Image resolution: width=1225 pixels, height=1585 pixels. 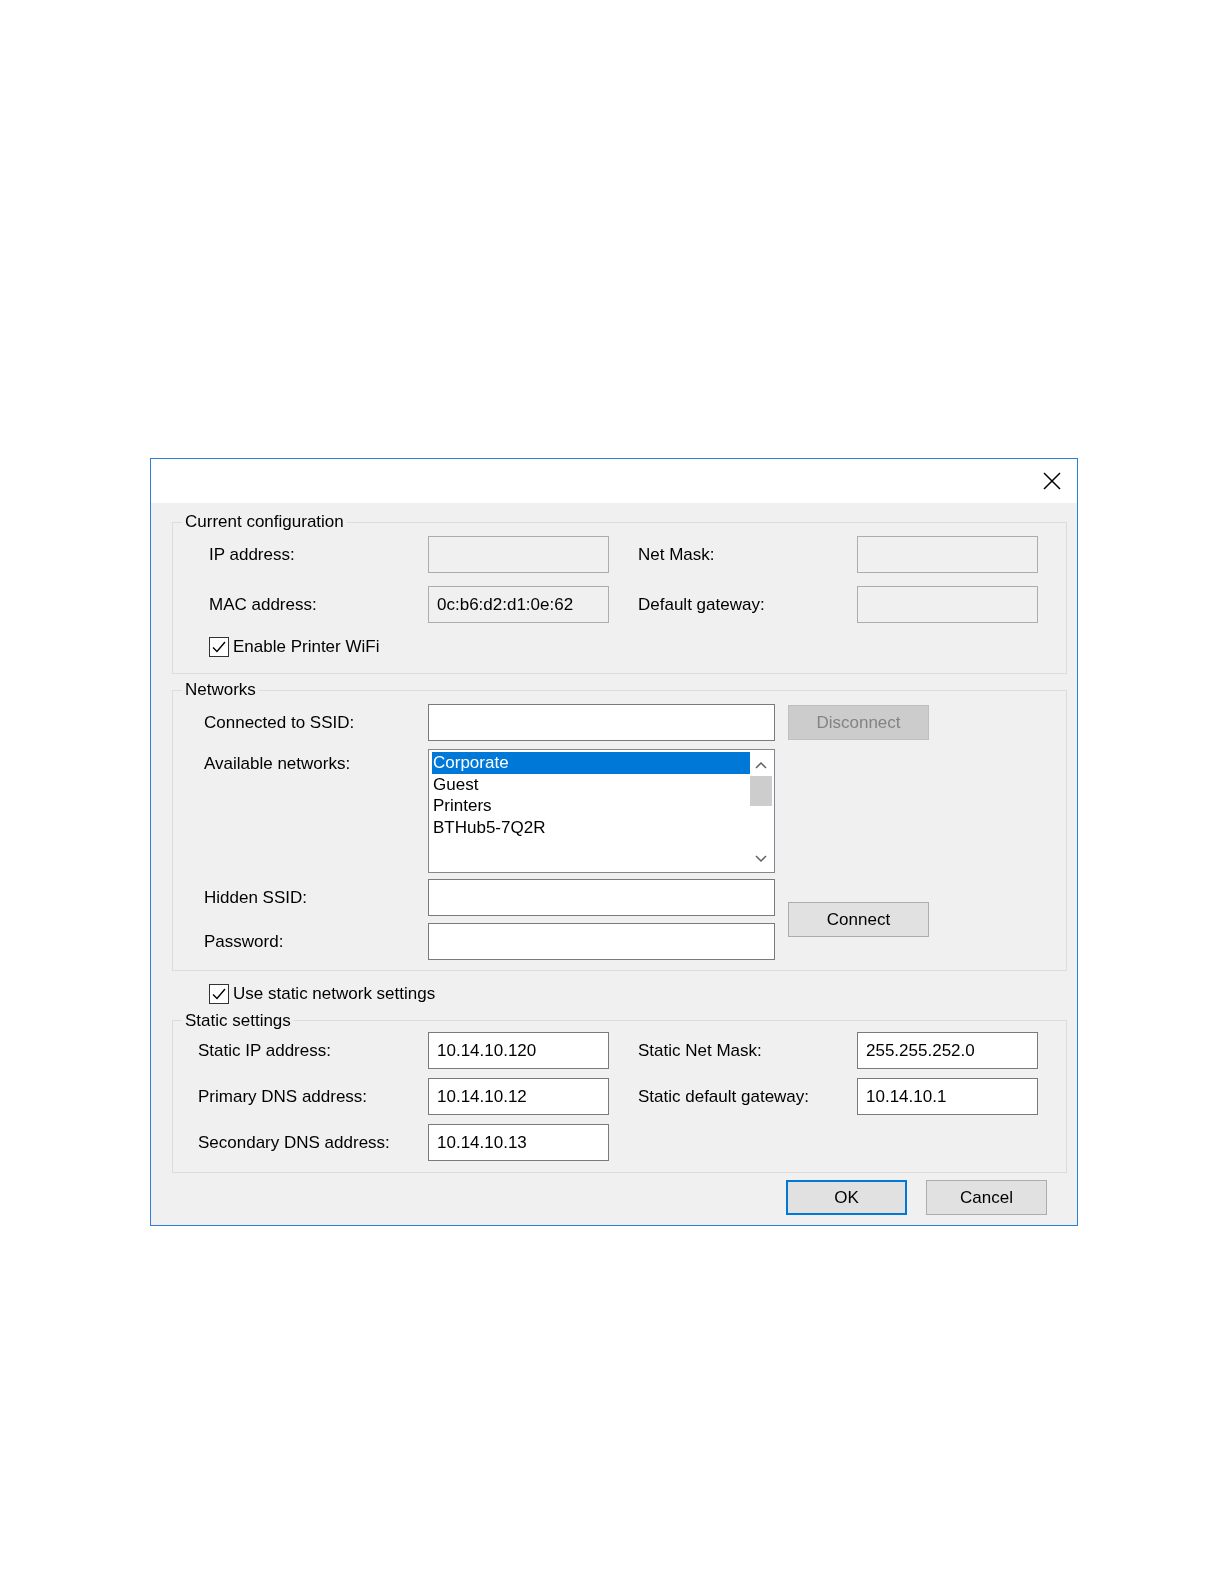 I want to click on checkbox-label: Enable Printer WiFi, so click(x=306, y=647).